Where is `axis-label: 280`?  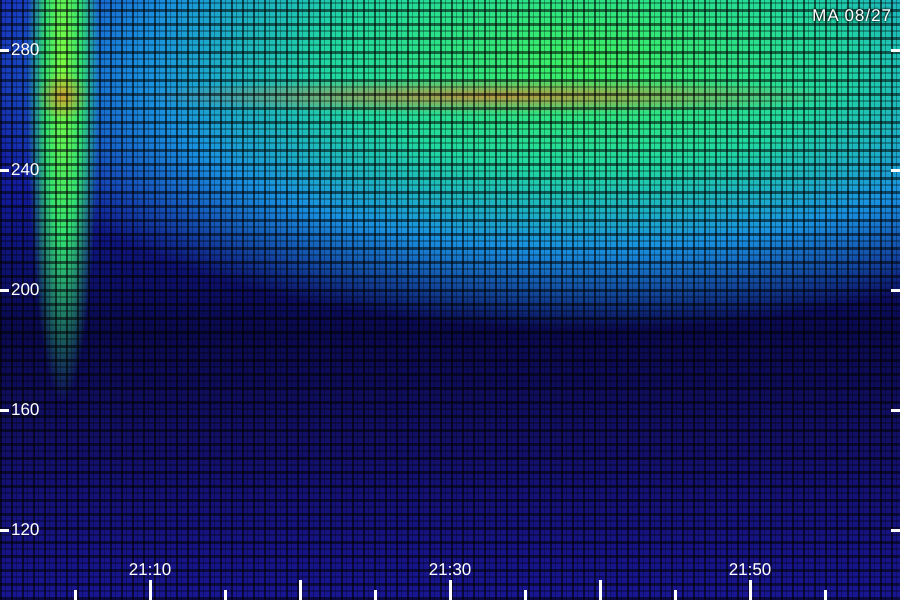
axis-label: 280 is located at coordinates (25, 50).